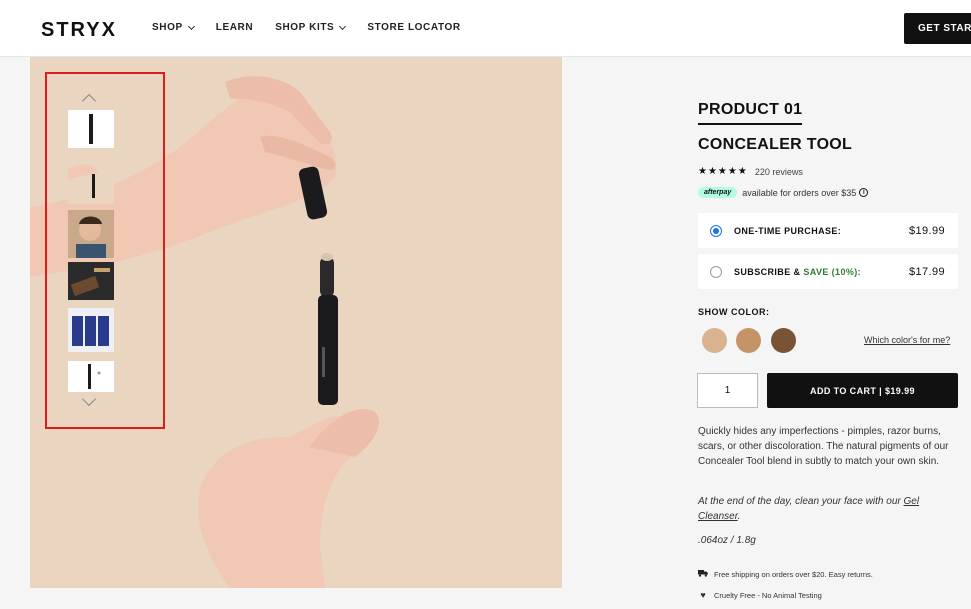 This screenshot has width=971, height=609. What do you see at coordinates (94, 376) in the screenshot?
I see `pen-cap-thumbnail-graphic` at bounding box center [94, 376].